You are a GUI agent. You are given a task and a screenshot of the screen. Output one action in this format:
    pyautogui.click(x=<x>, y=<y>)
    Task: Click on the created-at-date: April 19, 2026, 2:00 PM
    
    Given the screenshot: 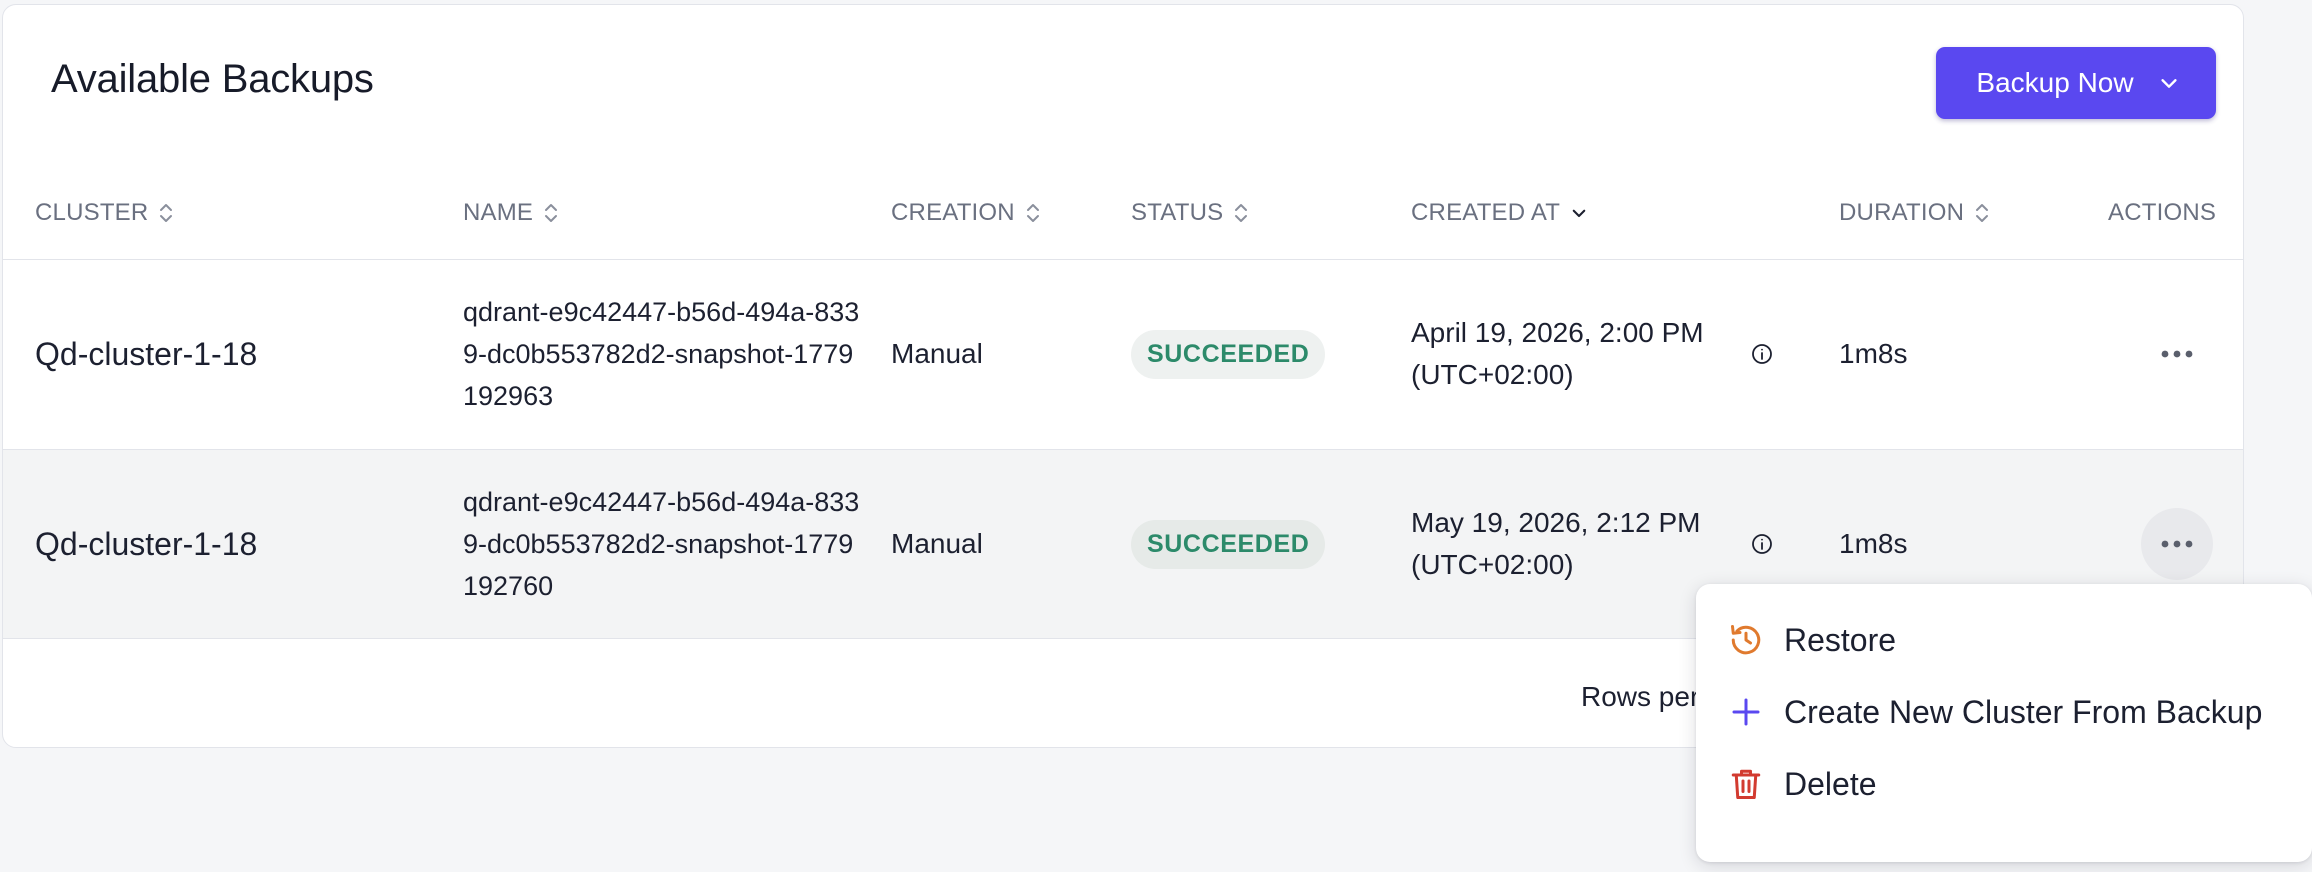 What is the action you would take?
    pyautogui.click(x=1557, y=332)
    